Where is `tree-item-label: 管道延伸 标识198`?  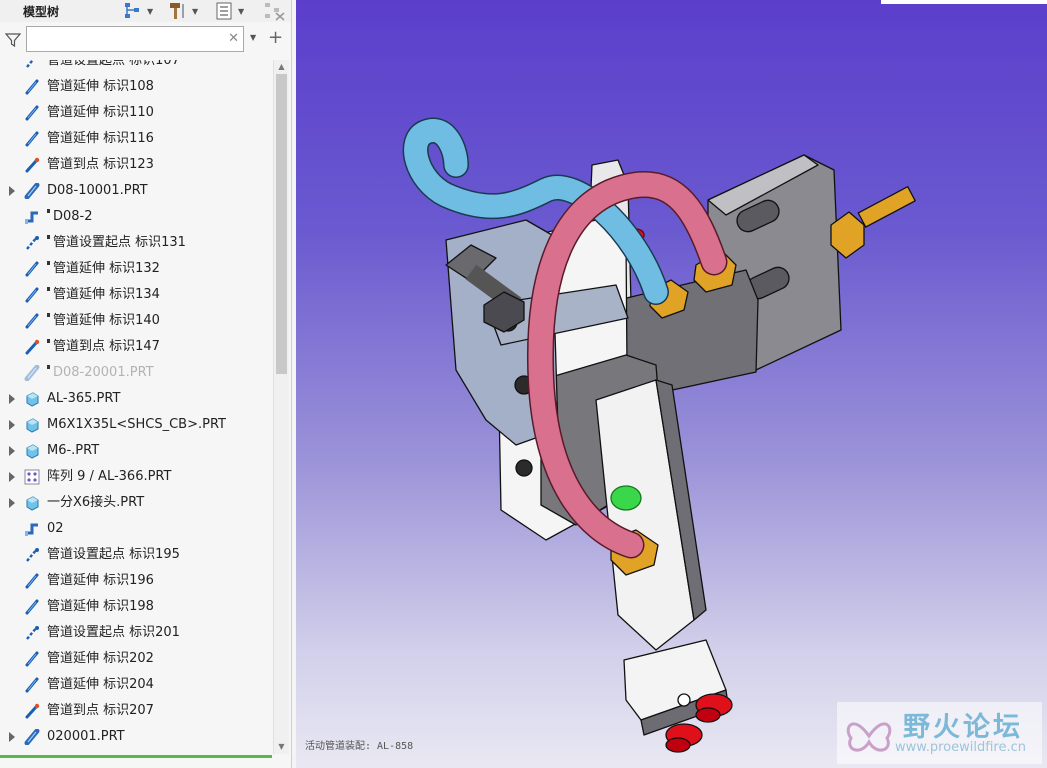
tree-item-label: 管道延伸 标识198 is located at coordinates (100, 606).